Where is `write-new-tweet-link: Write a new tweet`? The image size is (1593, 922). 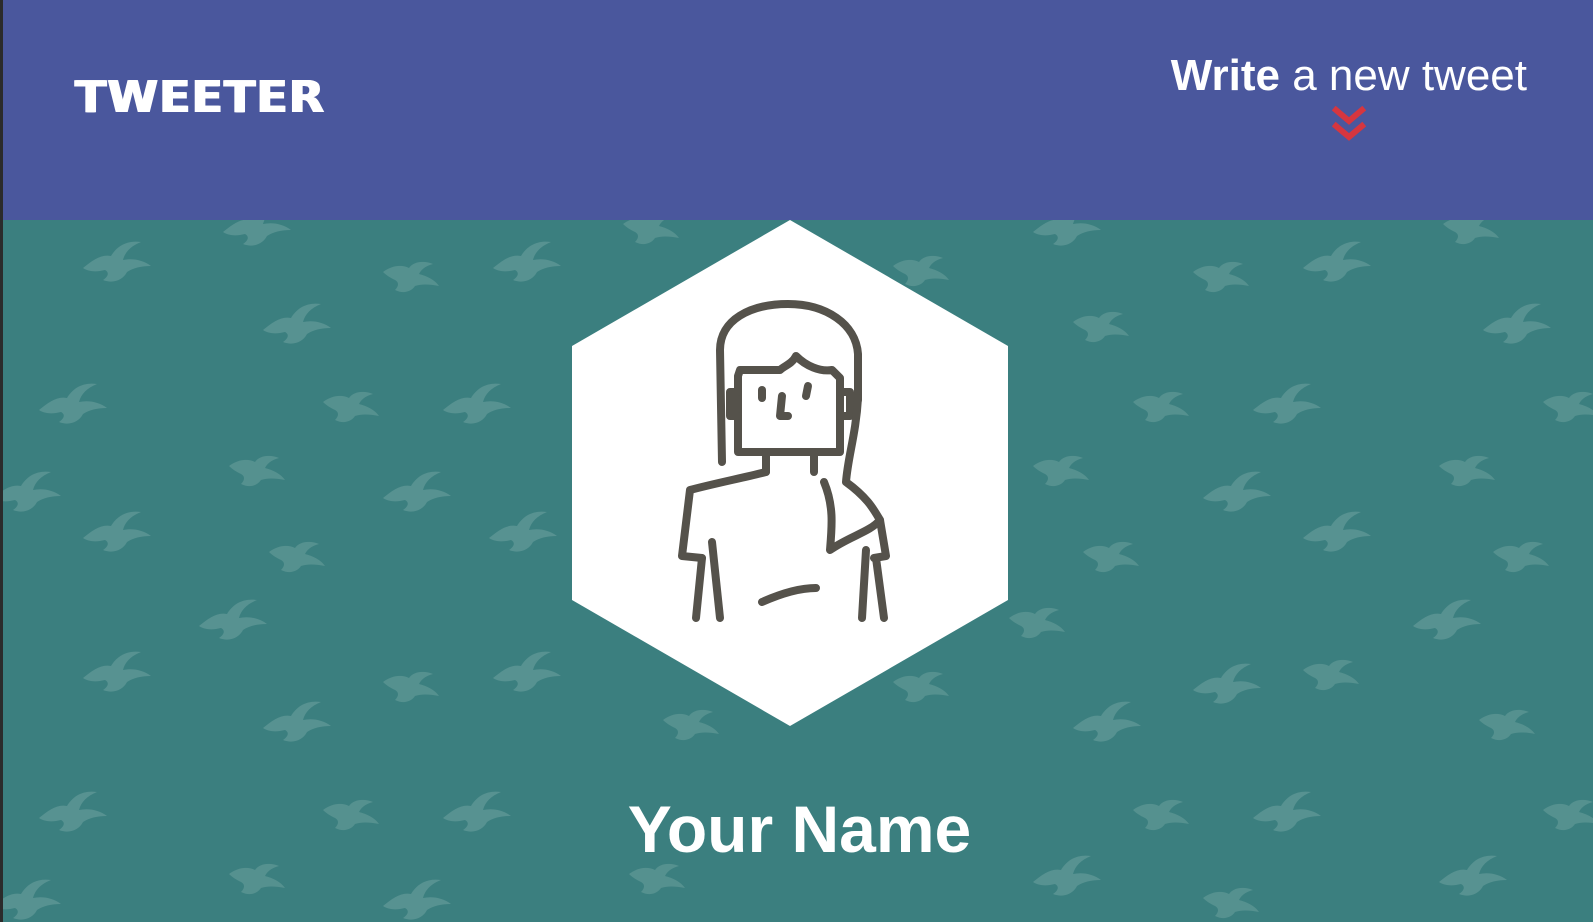 write-new-tweet-link: Write a new tweet is located at coordinates (1348, 98).